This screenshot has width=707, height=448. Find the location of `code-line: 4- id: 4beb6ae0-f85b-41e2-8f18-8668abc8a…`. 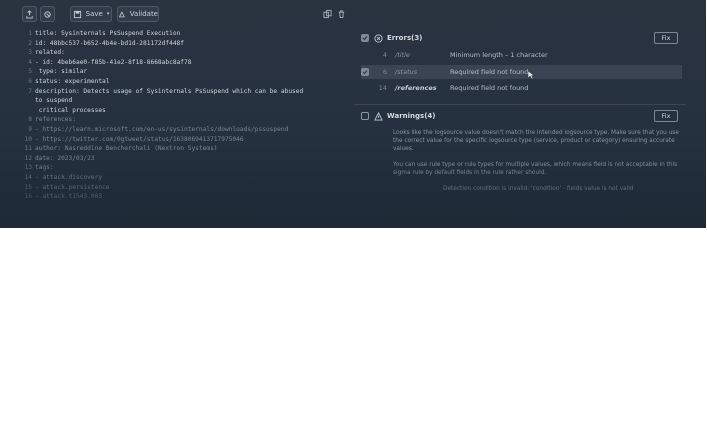

code-line: 4- id: 4beb6ae0-f85b-41e2-8f18-8668abc8a… is located at coordinates (107, 63).